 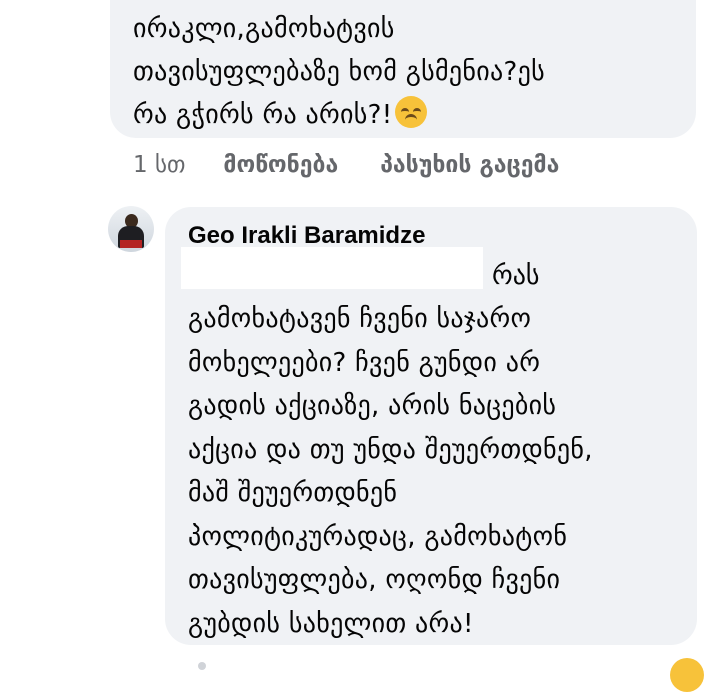 What do you see at coordinates (306, 236) in the screenshot?
I see `comment-author-name: Geo Irakli Baramidze` at bounding box center [306, 236].